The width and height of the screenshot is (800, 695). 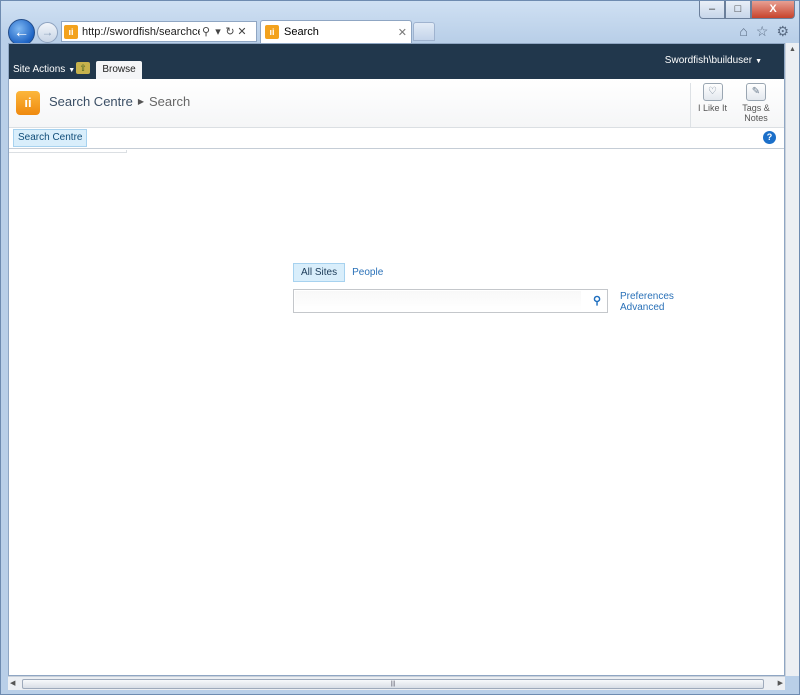 I want to click on horizontal-scrollbar: ◀ ||| ▶, so click(x=396, y=683).